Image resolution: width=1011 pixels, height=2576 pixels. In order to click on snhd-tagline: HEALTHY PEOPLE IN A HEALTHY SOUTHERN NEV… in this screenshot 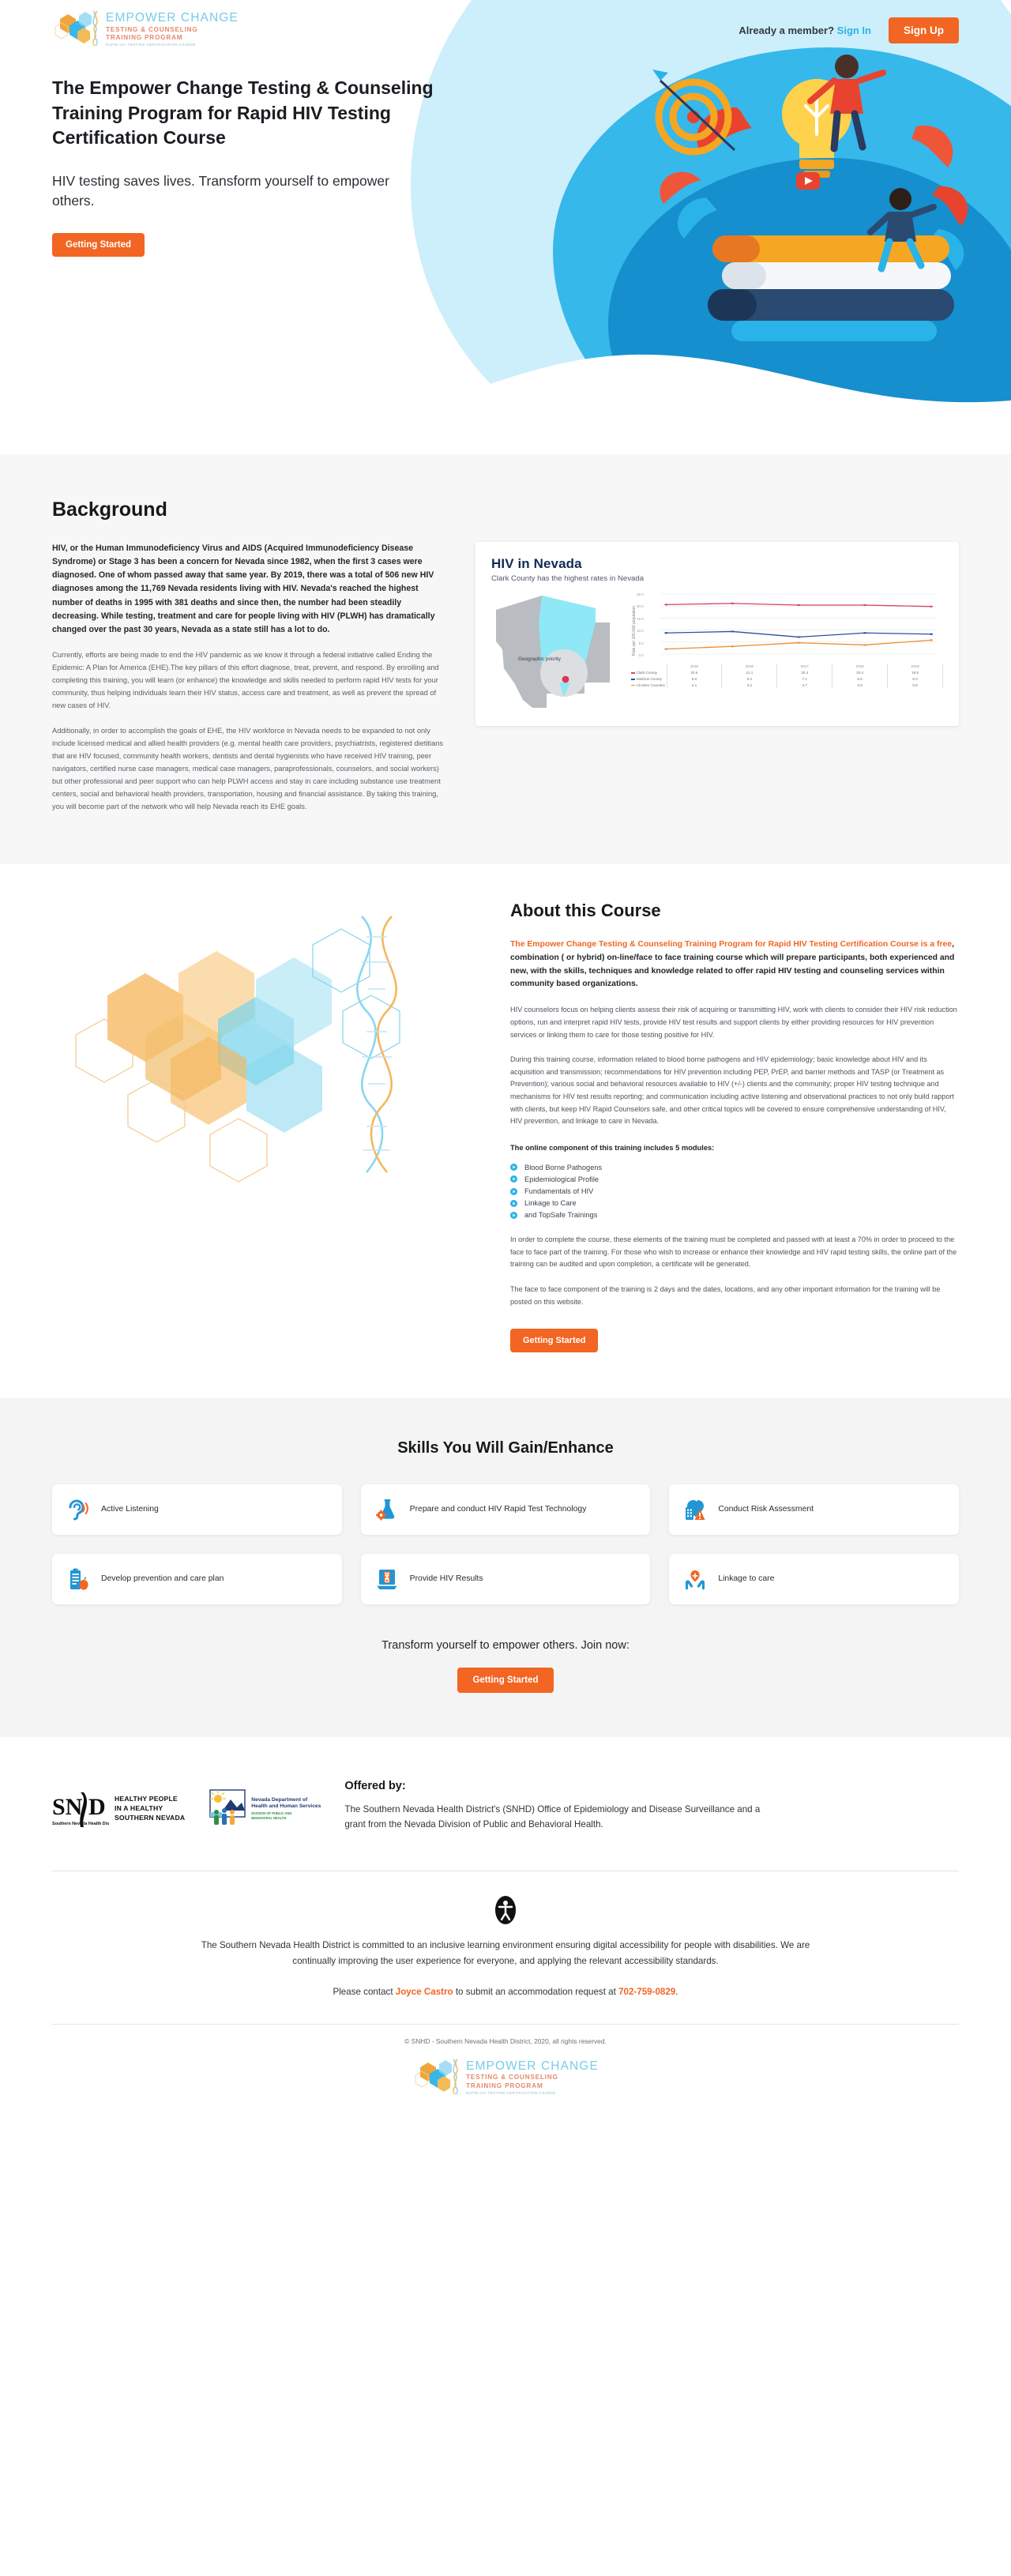, I will do `click(150, 1808)`.